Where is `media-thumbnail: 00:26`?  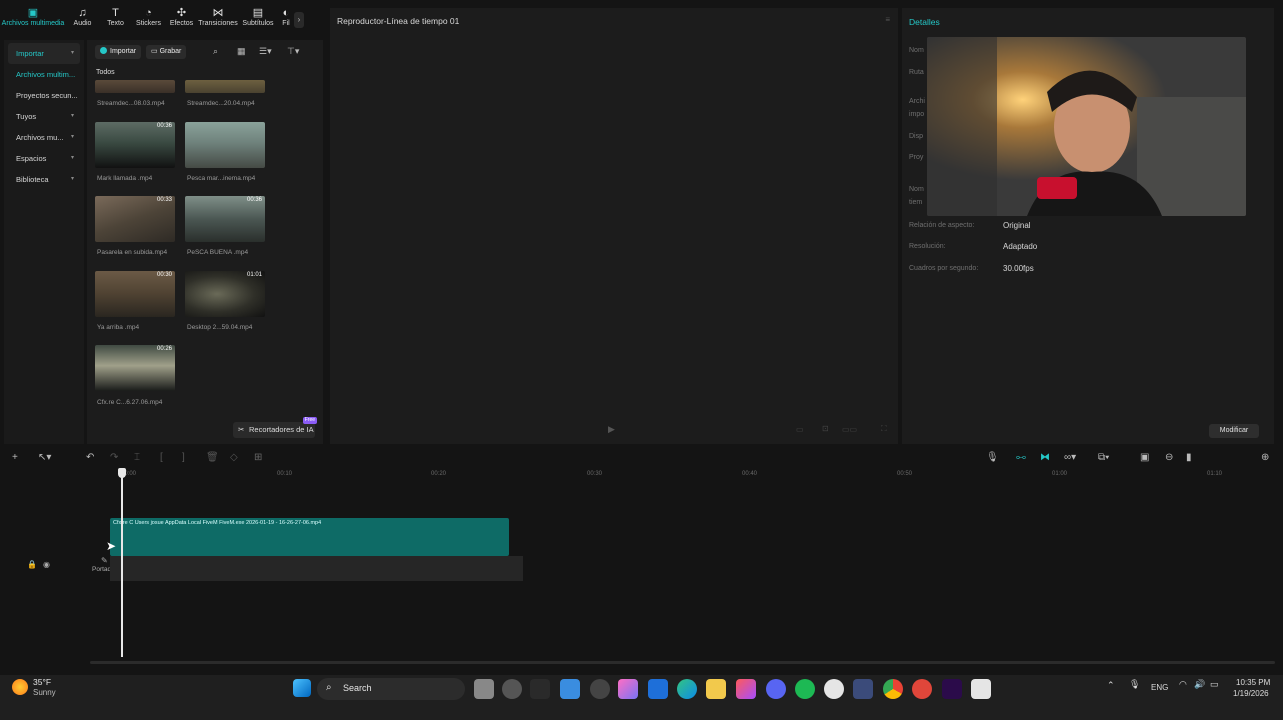
media-thumbnail: 00:26 is located at coordinates (135, 368).